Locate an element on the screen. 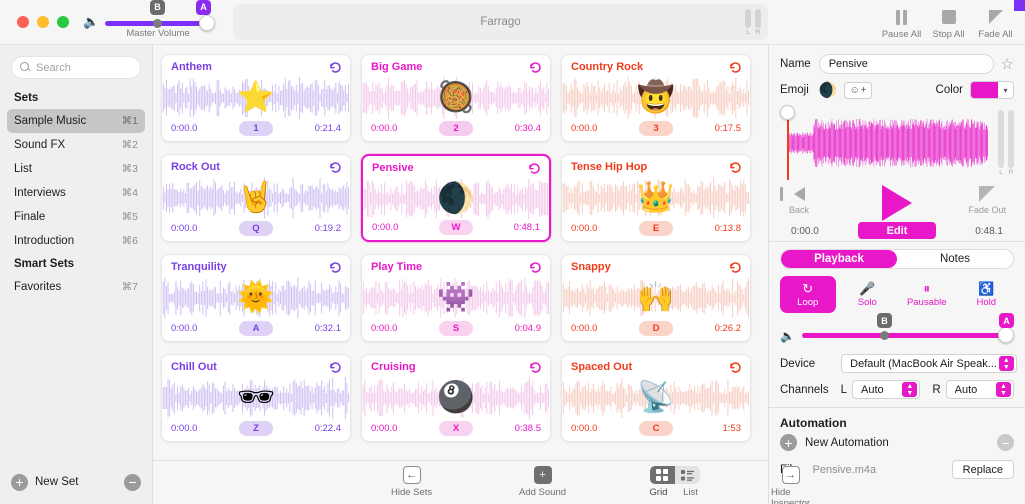  sound-tile: Tranquility 🌞 0:00.0 A 0:32.1 is located at coordinates (256, 298).